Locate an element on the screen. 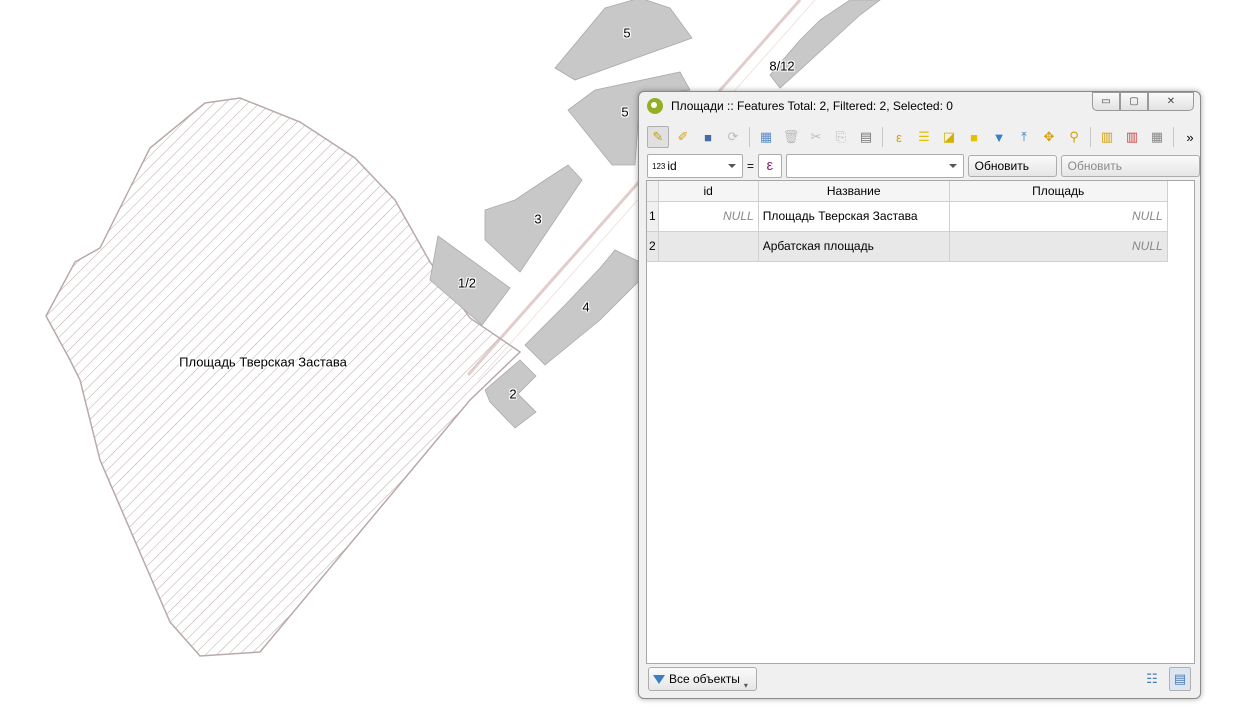 This screenshot has height=726, width=1252. column-header-area: Площадь is located at coordinates (1058, 191).